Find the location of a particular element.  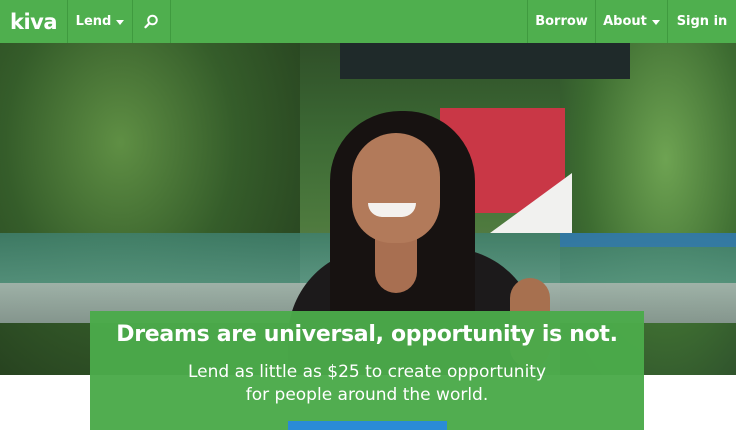

borrow-label: Borrow is located at coordinates (561, 21).